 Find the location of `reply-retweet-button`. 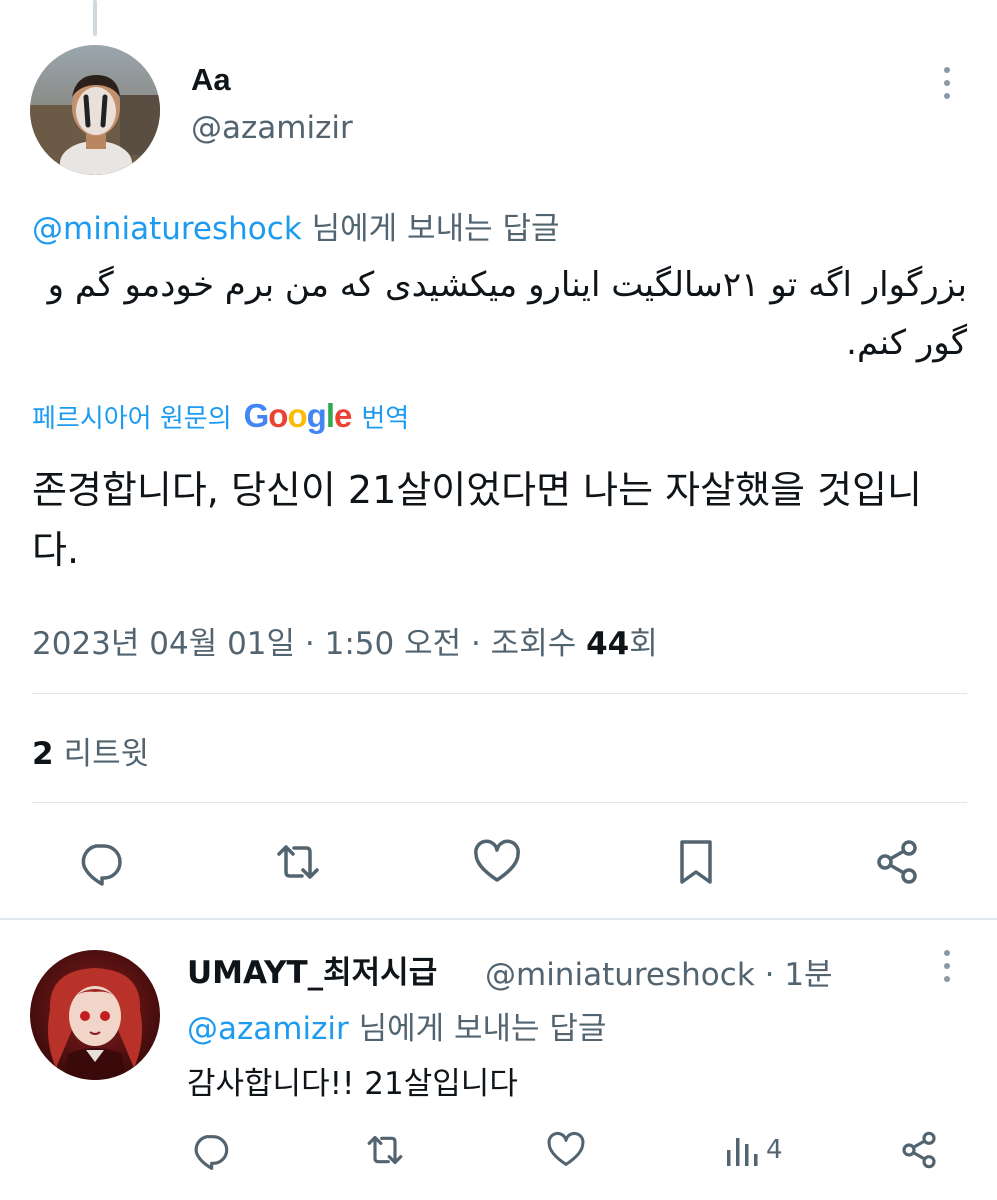

reply-retweet-button is located at coordinates (385, 1150).